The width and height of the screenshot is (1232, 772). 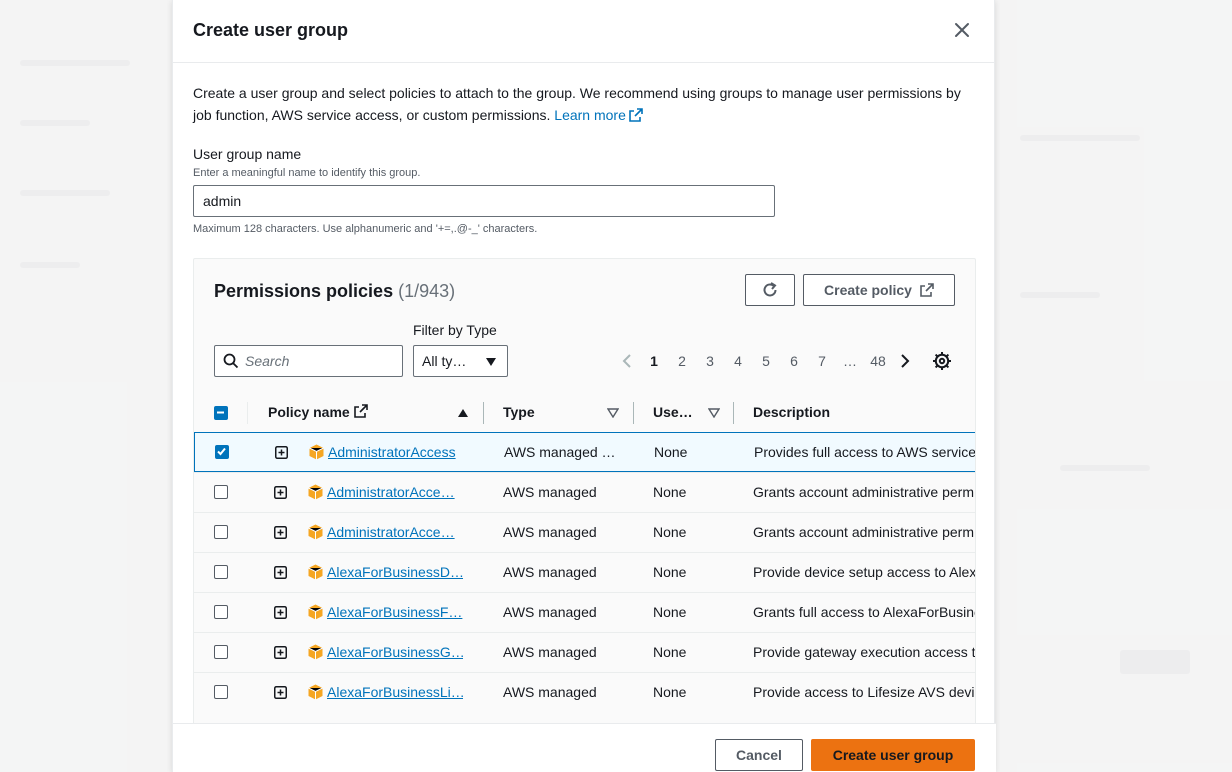 I want to click on next-page-button, so click(x=905, y=361).